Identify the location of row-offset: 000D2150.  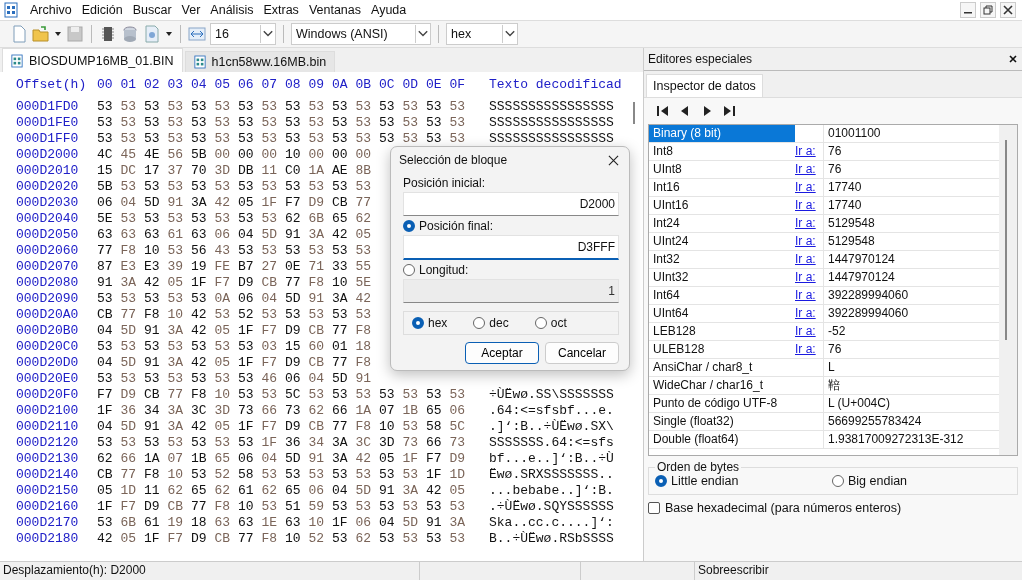
(47, 491).